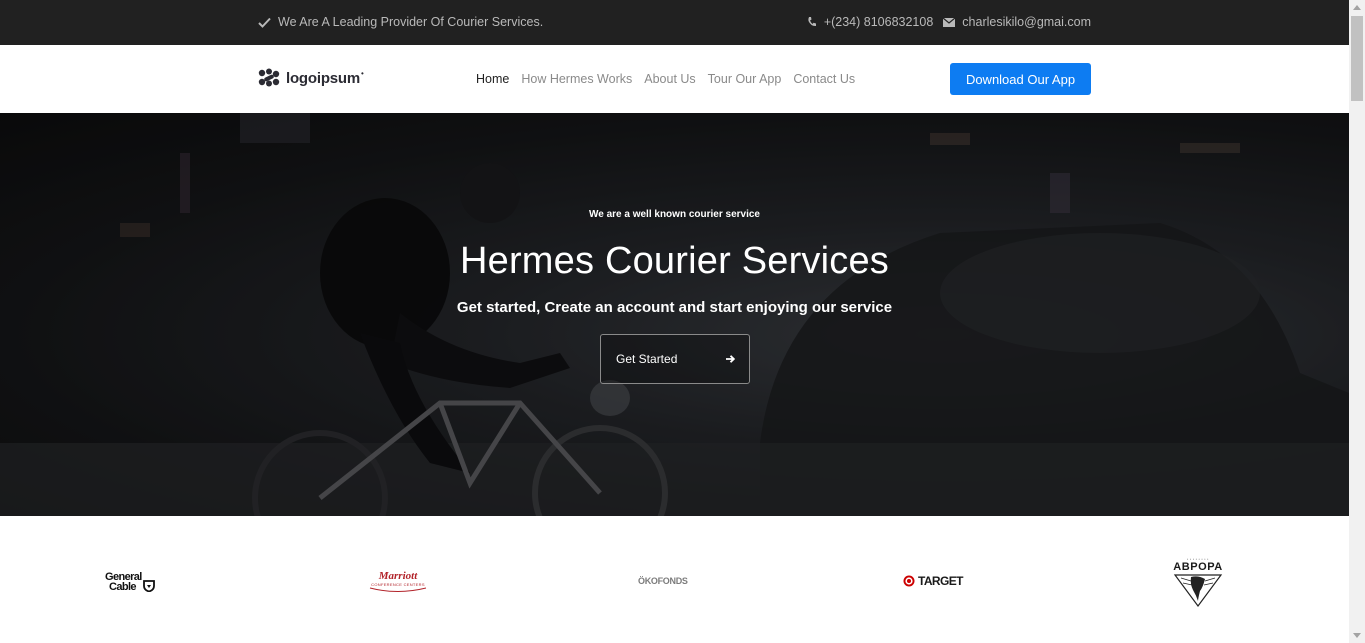 The image size is (1365, 643). Describe the element at coordinates (730, 359) in the screenshot. I see `arrow-right-icon` at that location.